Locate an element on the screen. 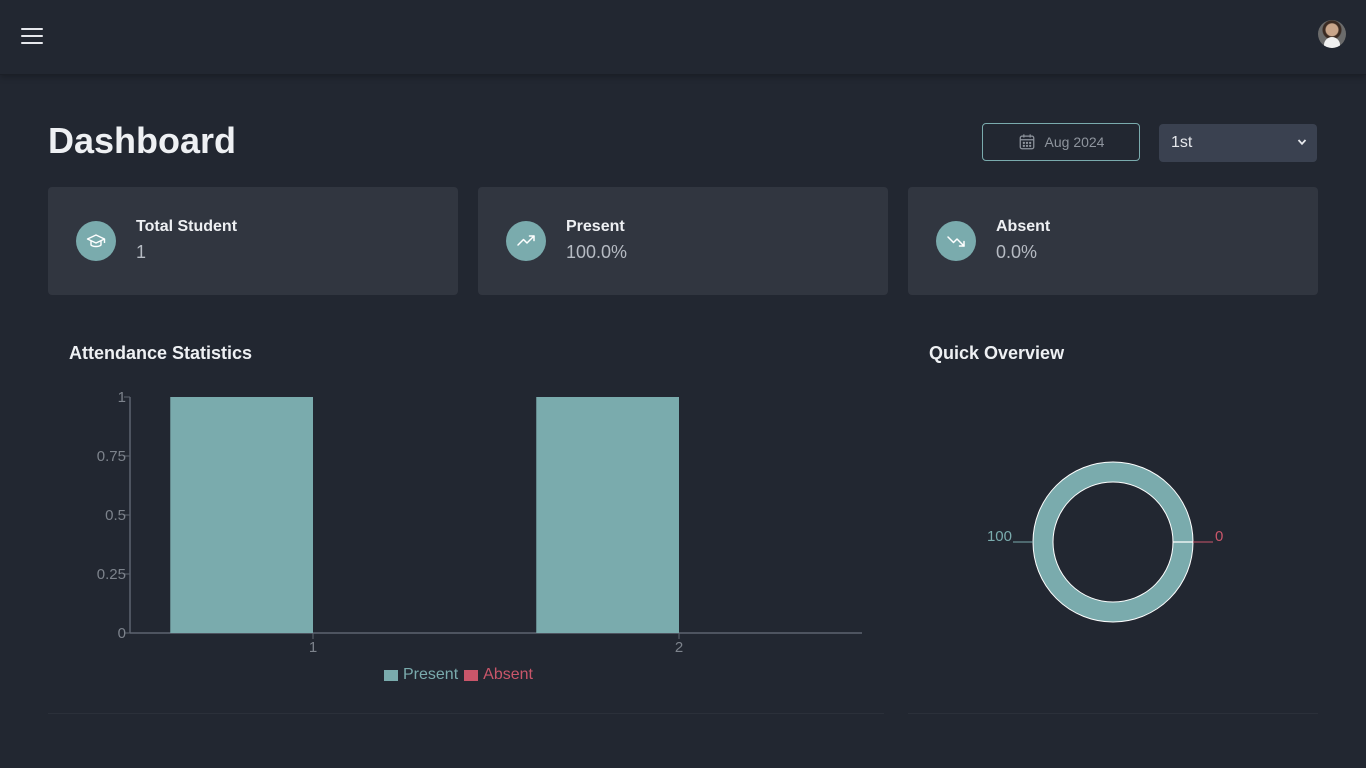  graduation-cap-icon is located at coordinates (96, 241).